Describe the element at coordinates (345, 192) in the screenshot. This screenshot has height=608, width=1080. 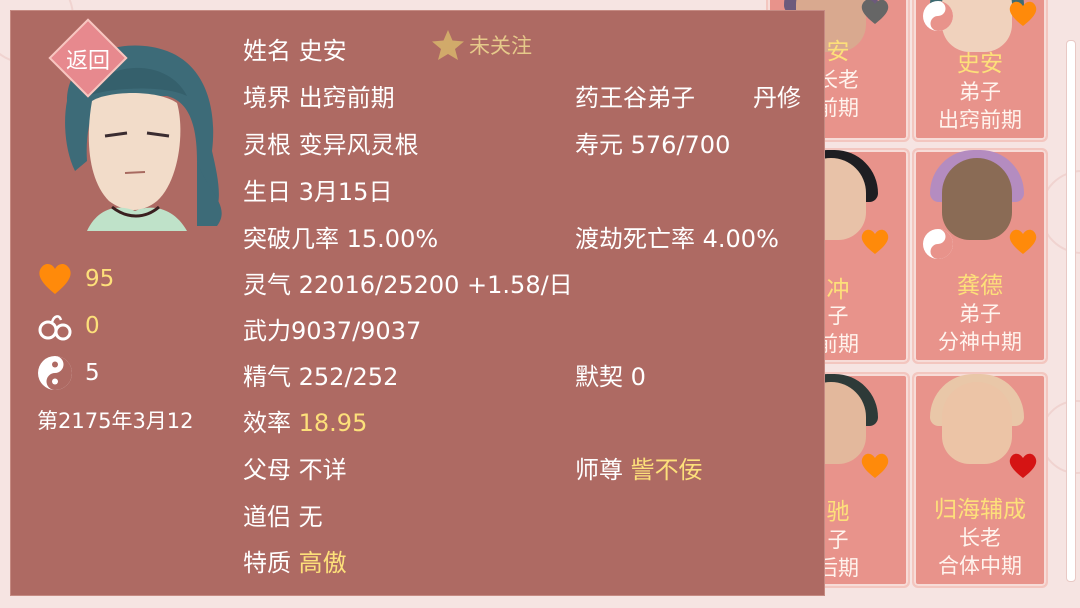
I see `birthday-value: 3月15日` at that location.